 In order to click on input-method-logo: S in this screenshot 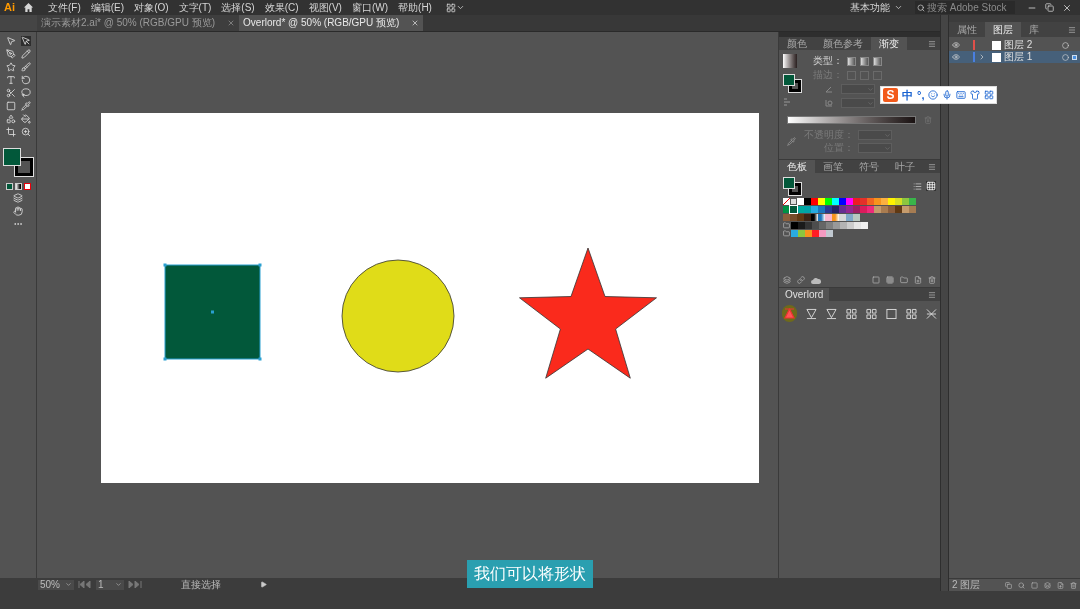, I will do `click(890, 95)`.